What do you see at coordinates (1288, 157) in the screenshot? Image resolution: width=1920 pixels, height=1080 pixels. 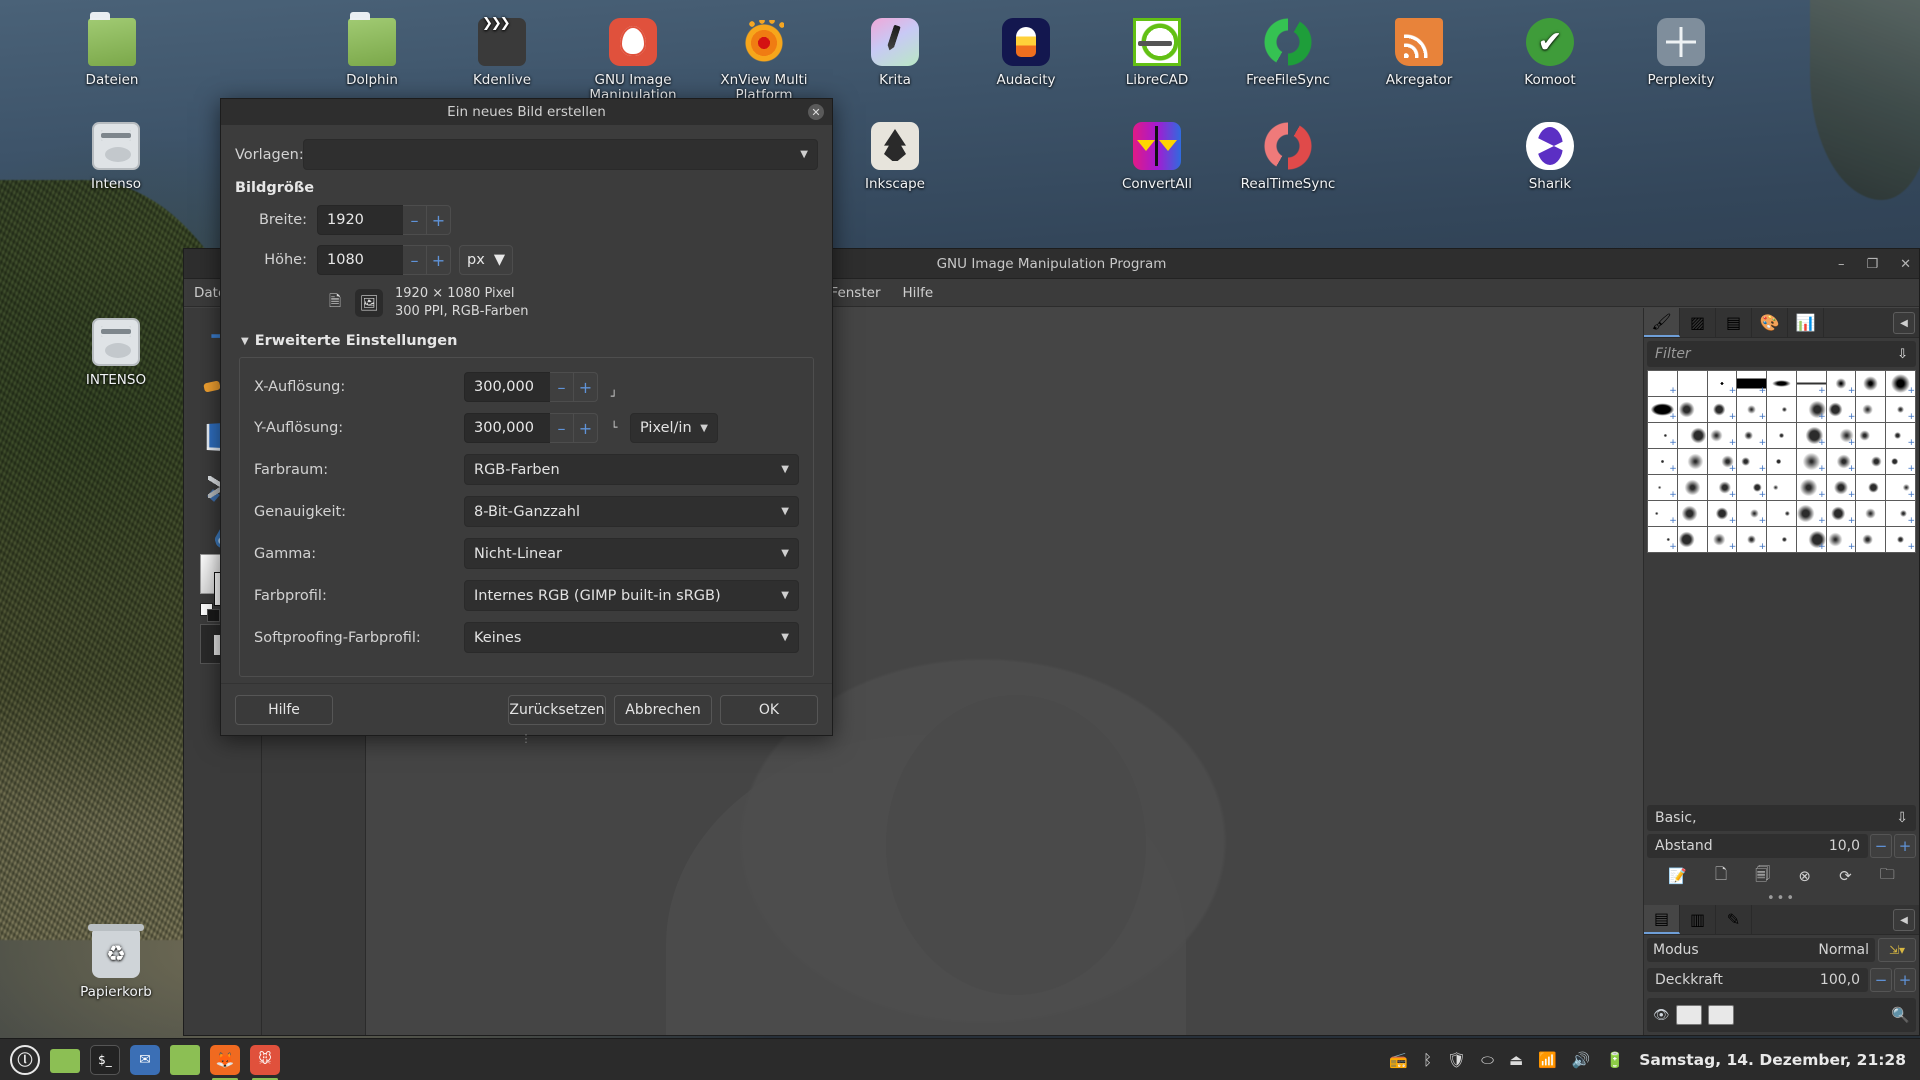 I see `desktop-icon-realtimesync: RealTimeSync` at bounding box center [1288, 157].